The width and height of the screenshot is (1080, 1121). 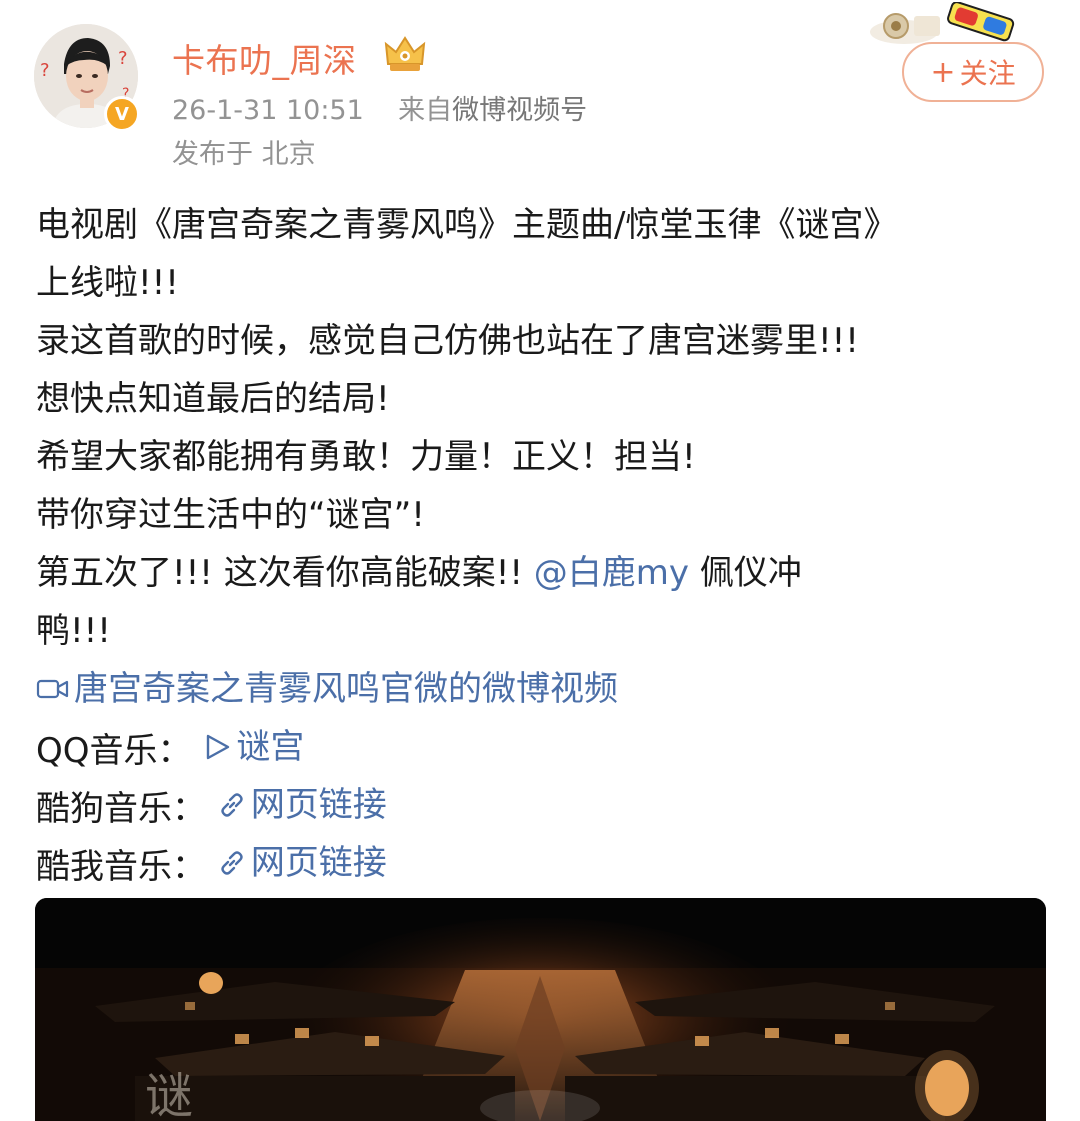 I want to click on music-row-qq: QQ音乐： 谜宫, so click(x=541, y=747).